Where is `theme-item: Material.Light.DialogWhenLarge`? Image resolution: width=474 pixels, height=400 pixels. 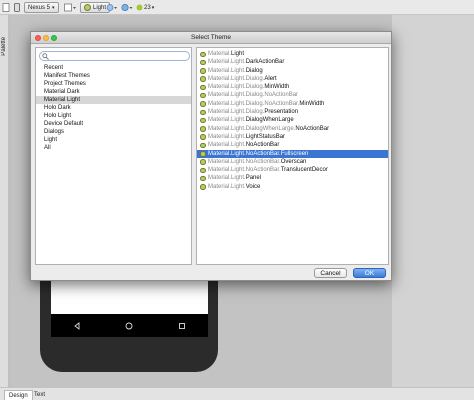
theme-item: Material.Light.DialogWhenLarge is located at coordinates (292, 120).